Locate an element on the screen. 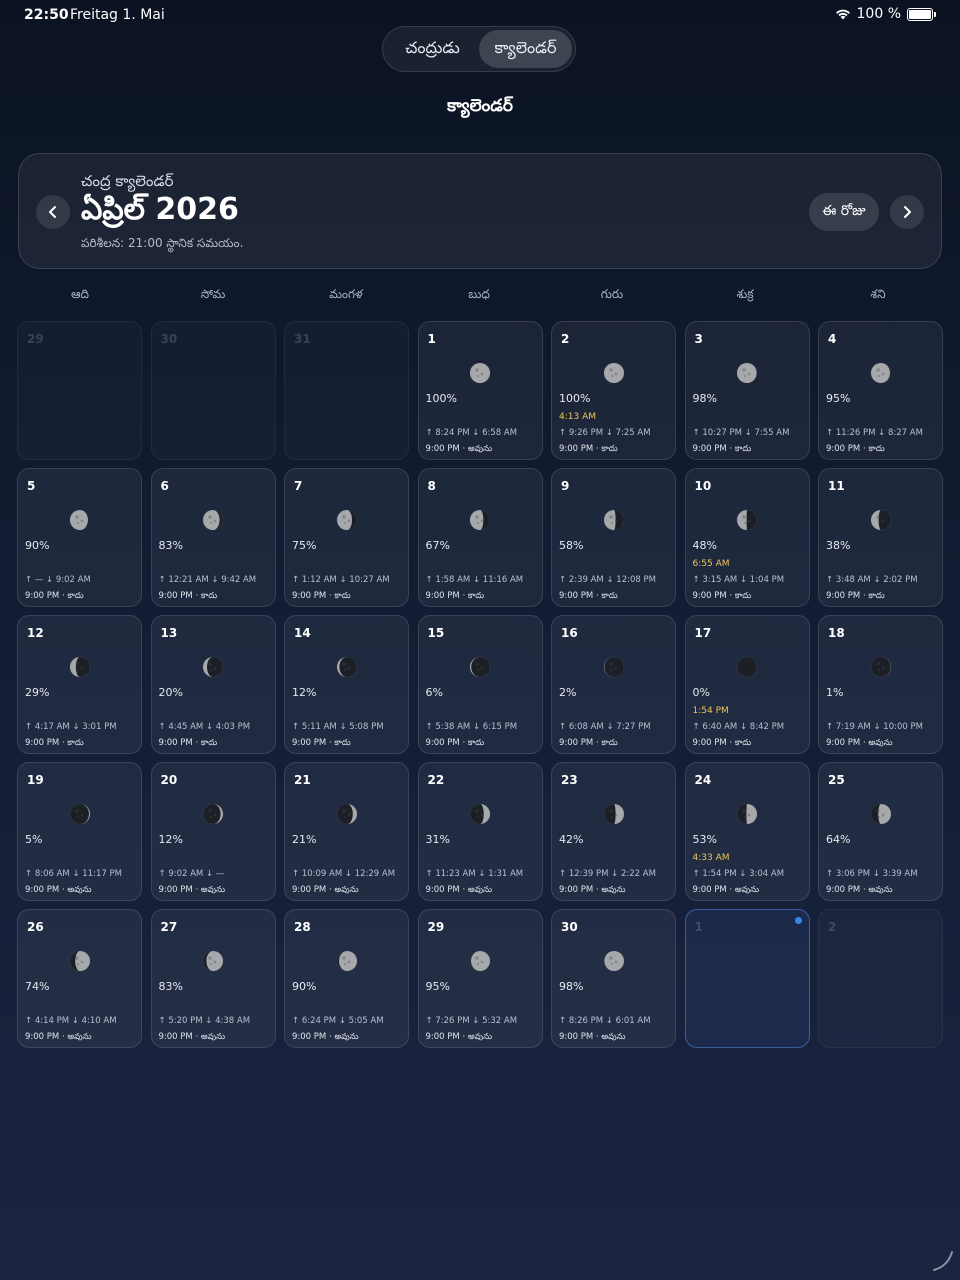 The image size is (960, 1280). day-cell: 26 74% ↑ 4:14 PM ↓ 4:10 AM 9:00 PM · అవును is located at coordinates (79, 978).